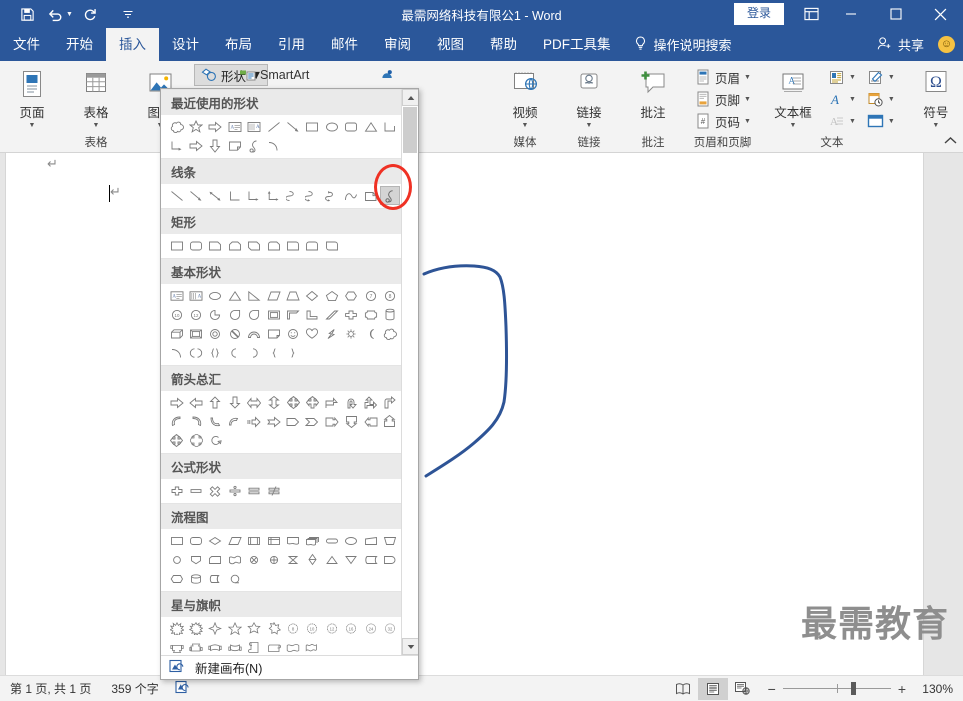  Describe the element at coordinates (273, 295) in the screenshot. I see `basic-parallelogram` at that location.